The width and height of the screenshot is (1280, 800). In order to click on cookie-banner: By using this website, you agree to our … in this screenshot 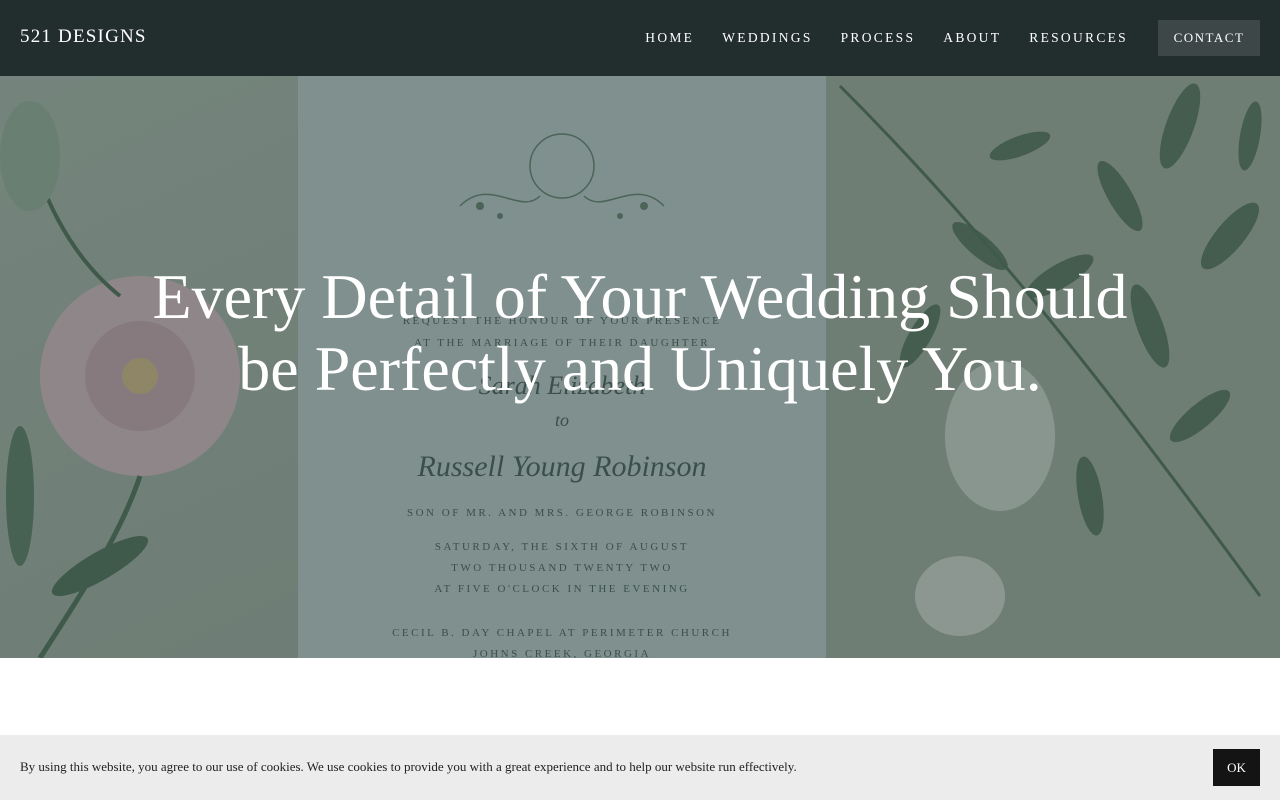, I will do `click(640, 767)`.